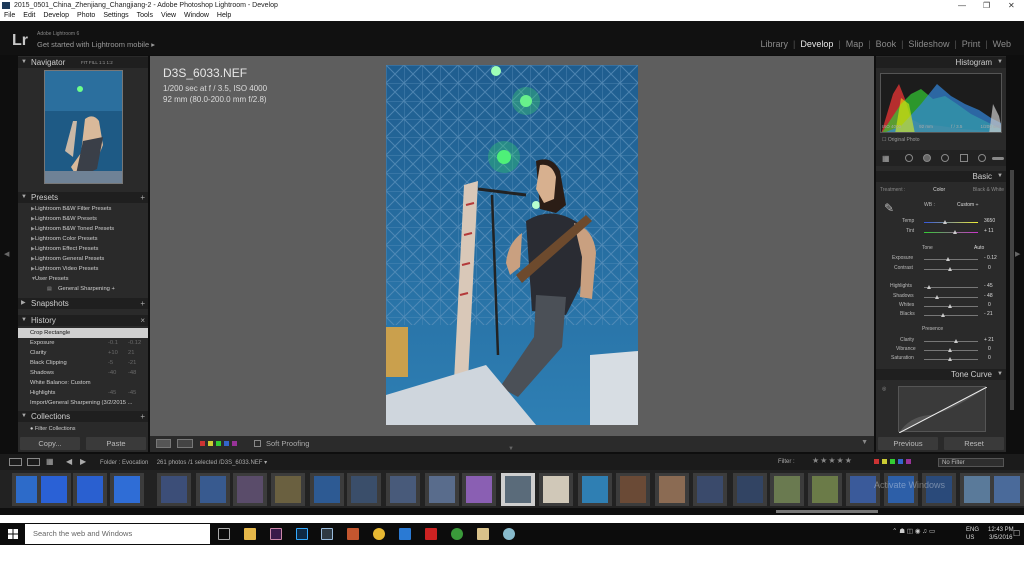 This screenshot has height=576, width=1024. Describe the element at coordinates (951, 297) in the screenshot. I see `shadows-slider` at that location.